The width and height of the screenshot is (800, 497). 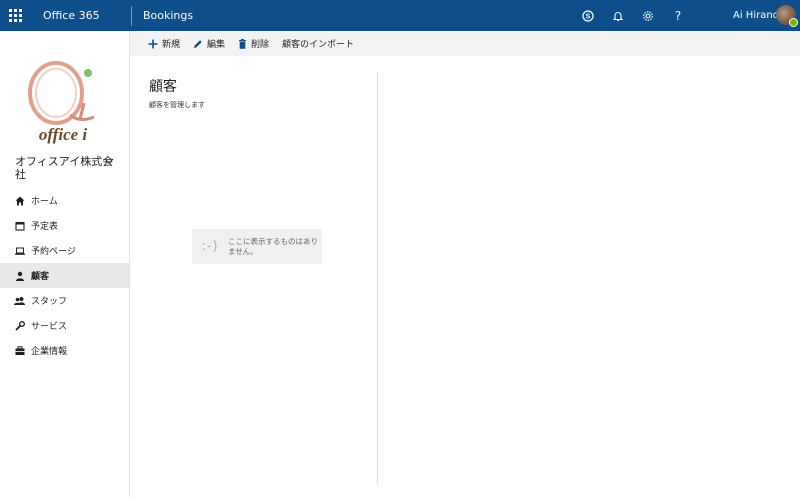 I want to click on nav-item-services: サービス, so click(x=64, y=325).